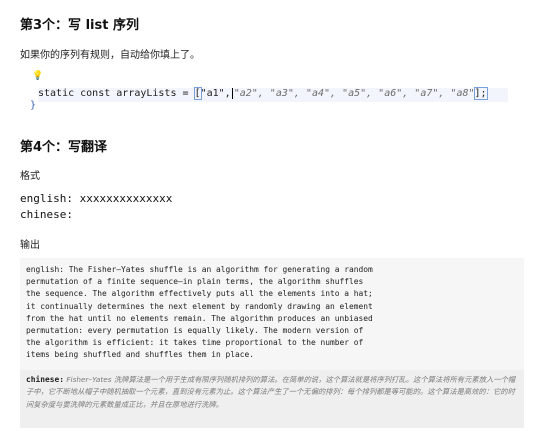 The width and height of the screenshot is (544, 431). Describe the element at coordinates (30, 176) in the screenshot. I see `format-label: 格式` at that location.